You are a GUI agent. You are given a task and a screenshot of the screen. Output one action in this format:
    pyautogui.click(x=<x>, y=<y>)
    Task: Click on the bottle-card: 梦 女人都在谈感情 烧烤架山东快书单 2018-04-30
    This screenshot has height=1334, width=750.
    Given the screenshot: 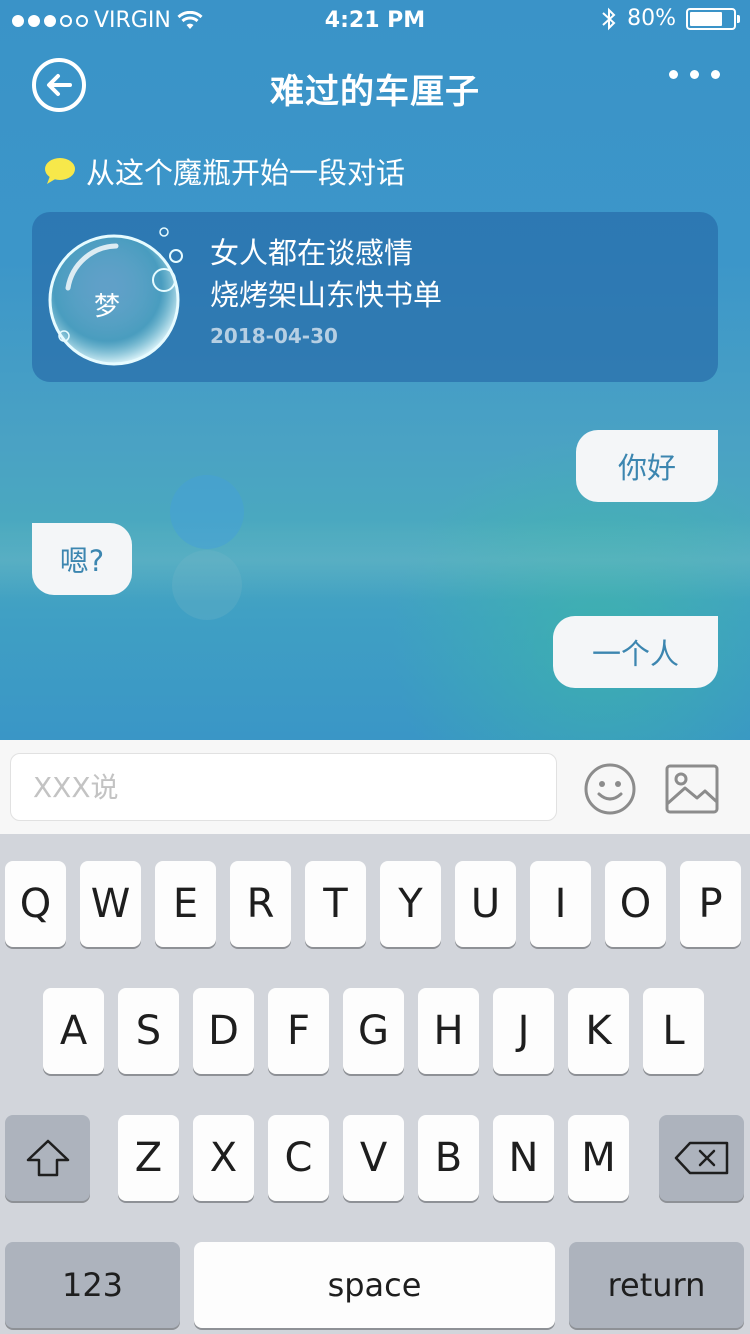 What is the action you would take?
    pyautogui.click(x=375, y=297)
    